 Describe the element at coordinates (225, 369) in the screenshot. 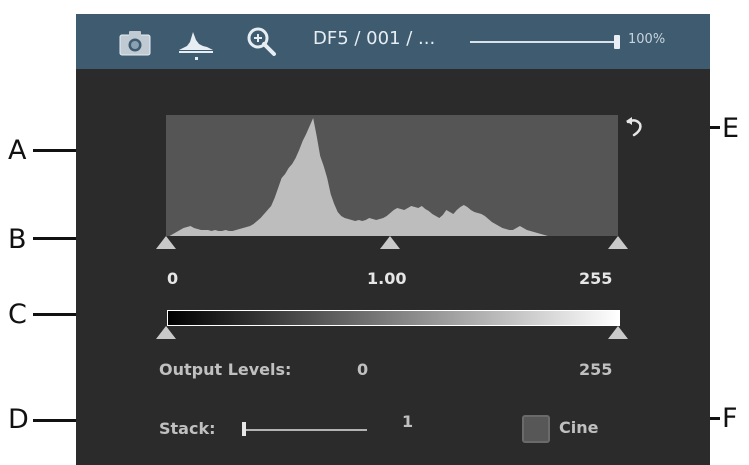

I see `output-levels-label: Output Levels:` at that location.